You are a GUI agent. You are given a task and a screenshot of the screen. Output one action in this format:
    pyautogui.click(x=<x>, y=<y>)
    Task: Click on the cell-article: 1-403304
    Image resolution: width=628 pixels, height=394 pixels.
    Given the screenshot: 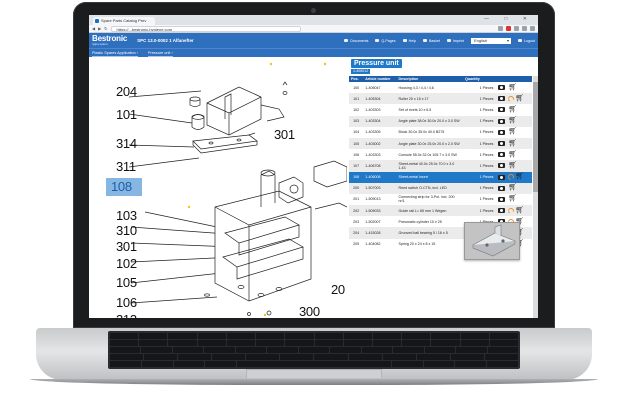 What is the action you would take?
    pyautogui.click(x=380, y=121)
    